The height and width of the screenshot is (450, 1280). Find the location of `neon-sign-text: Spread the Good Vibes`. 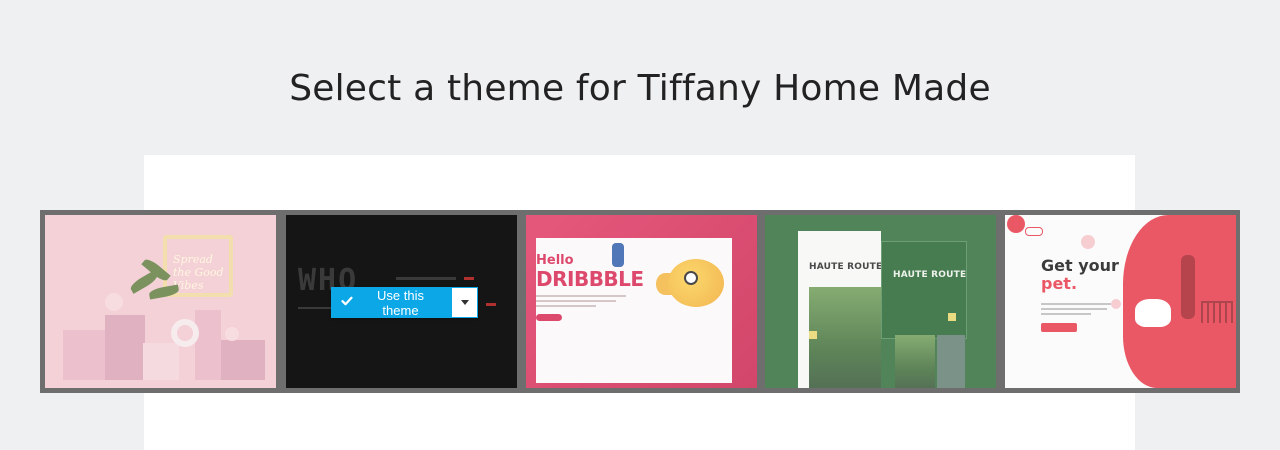

neon-sign-text: Spread the Good Vibes is located at coordinates (198, 272).